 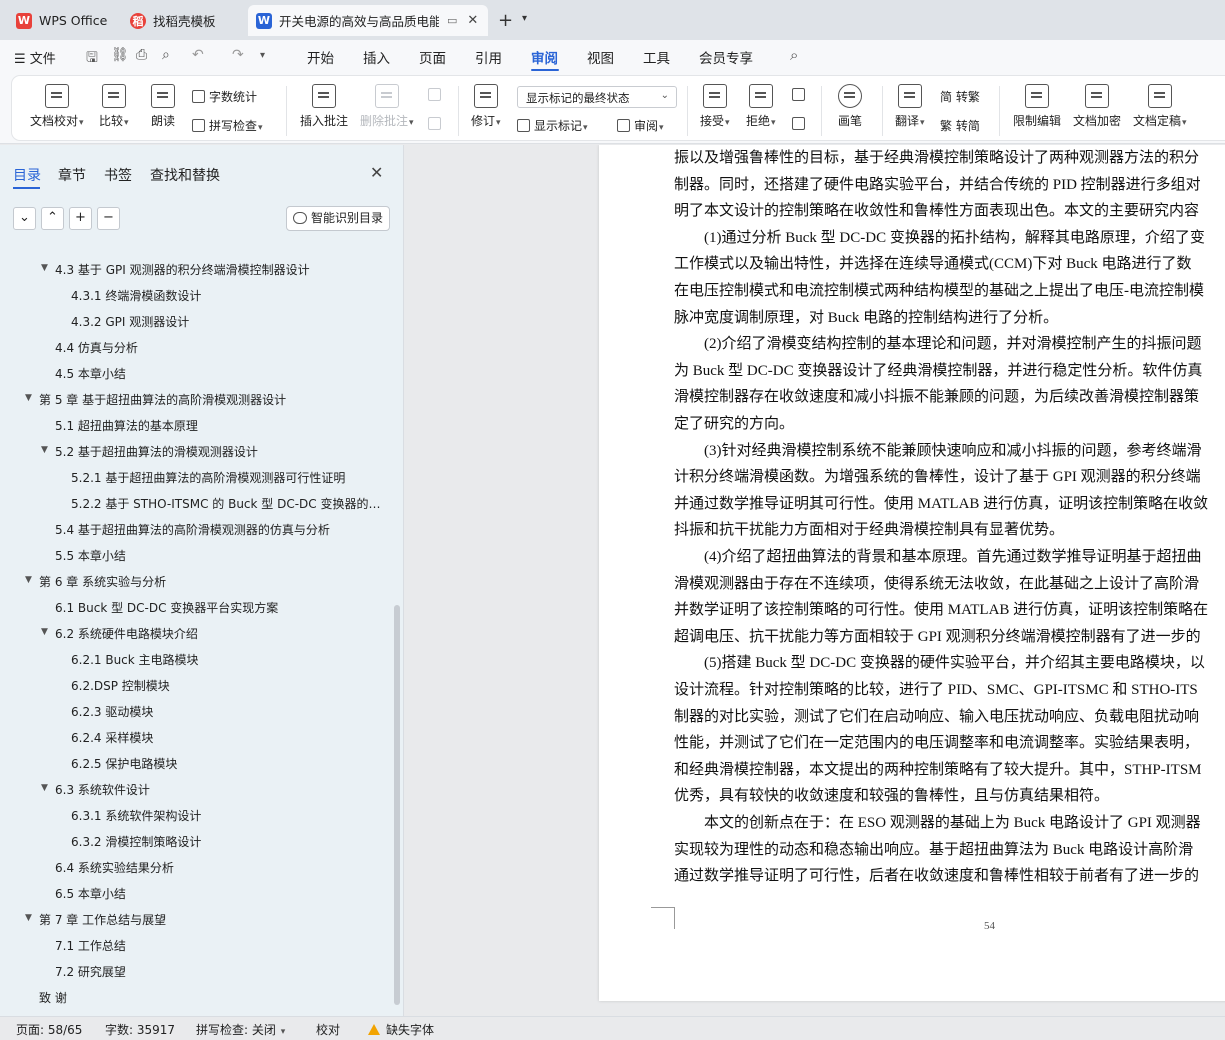 I want to click on toc-item: 致 谢, so click(x=212, y=999).